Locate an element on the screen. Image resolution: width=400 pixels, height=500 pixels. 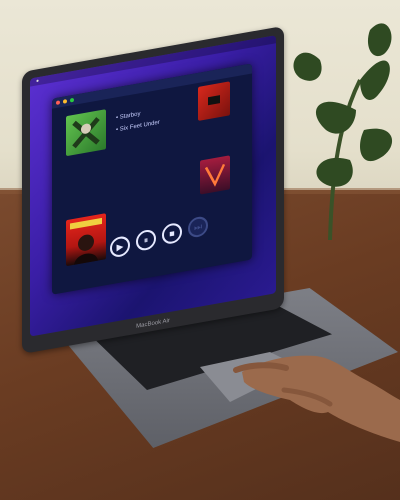
close-icon is located at coordinates (58, 103).